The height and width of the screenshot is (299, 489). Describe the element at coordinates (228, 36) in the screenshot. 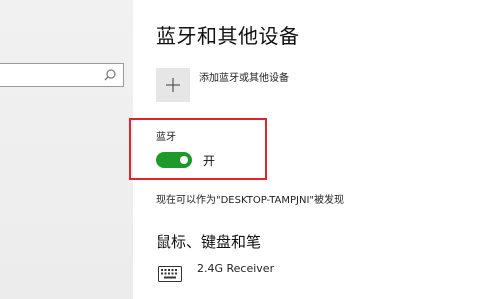

I see `page-title: 蓝牙和其他设备` at that location.